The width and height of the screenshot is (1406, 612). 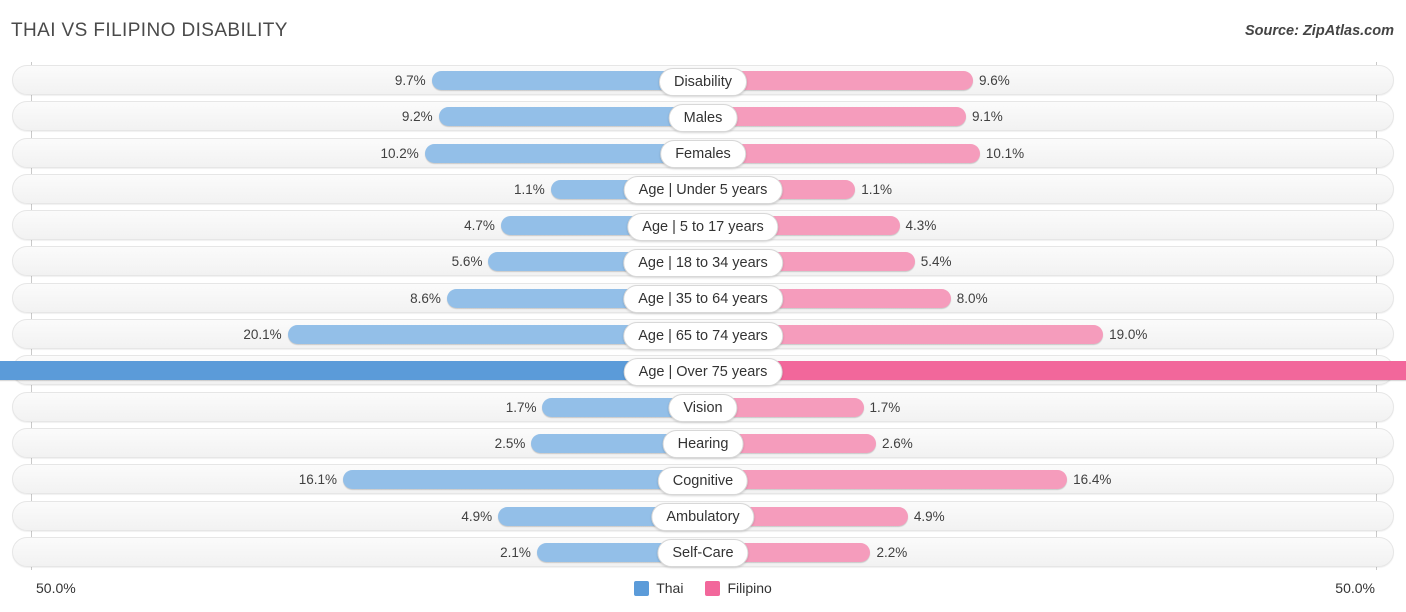 I want to click on value-label-filipino: 8.0%, so click(x=972, y=298).